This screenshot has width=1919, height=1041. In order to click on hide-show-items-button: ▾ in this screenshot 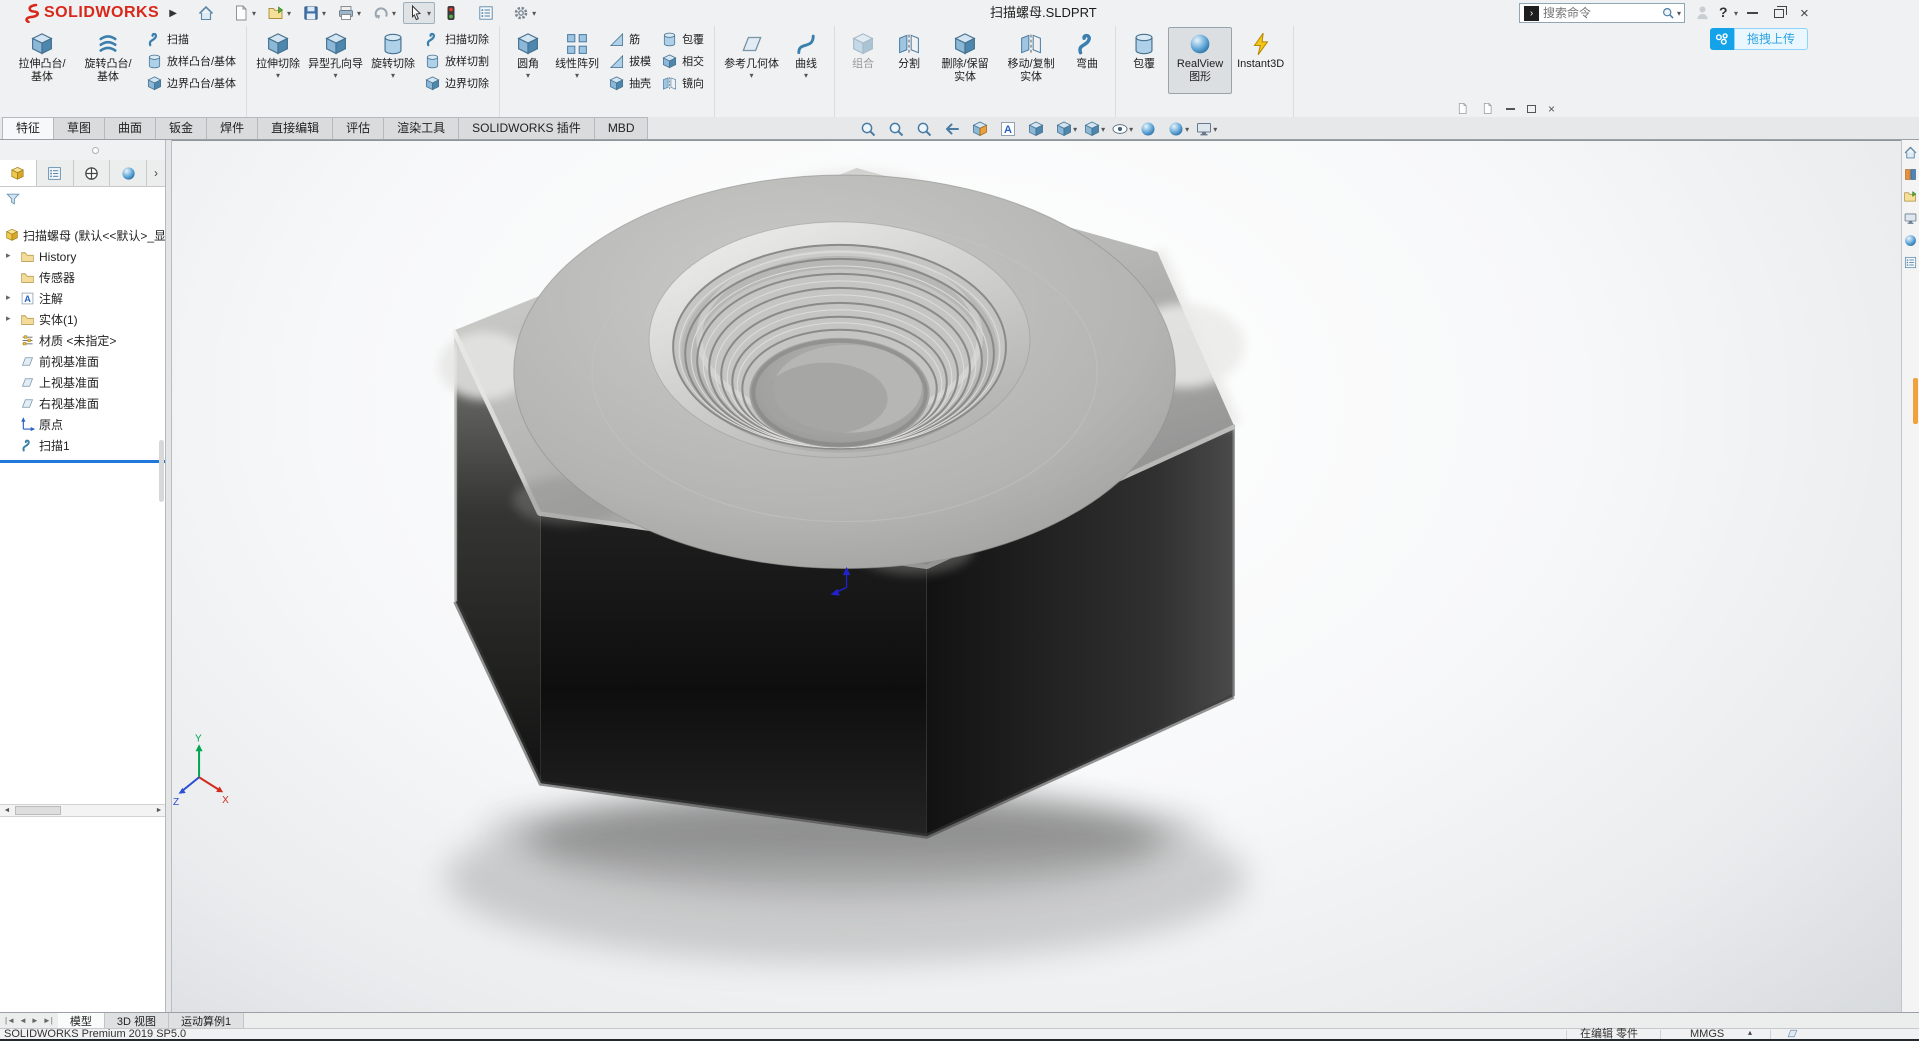, I will do `click(1122, 129)`.